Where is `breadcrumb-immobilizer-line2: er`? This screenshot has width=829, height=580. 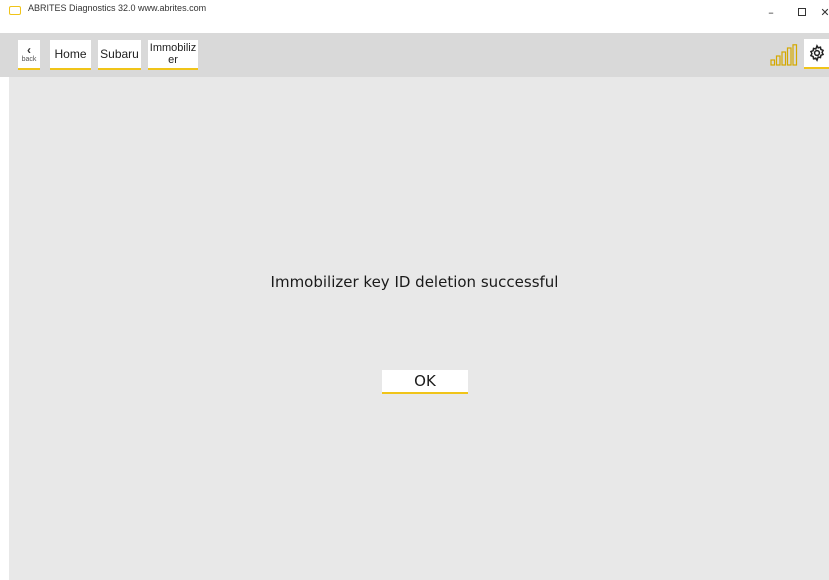
breadcrumb-immobilizer-line2: er is located at coordinates (173, 60).